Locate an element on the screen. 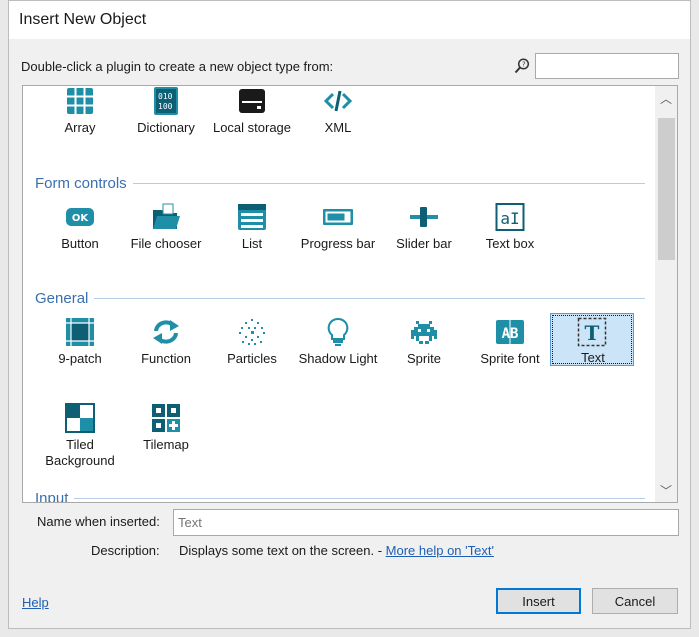 This screenshot has width=699, height=637. plugin-label: Particles is located at coordinates (252, 358).